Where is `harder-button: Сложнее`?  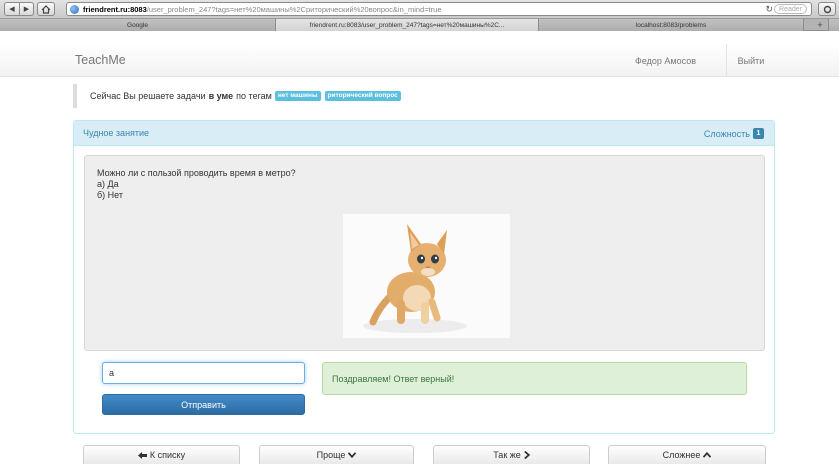 harder-button: Сложнее is located at coordinates (687, 454).